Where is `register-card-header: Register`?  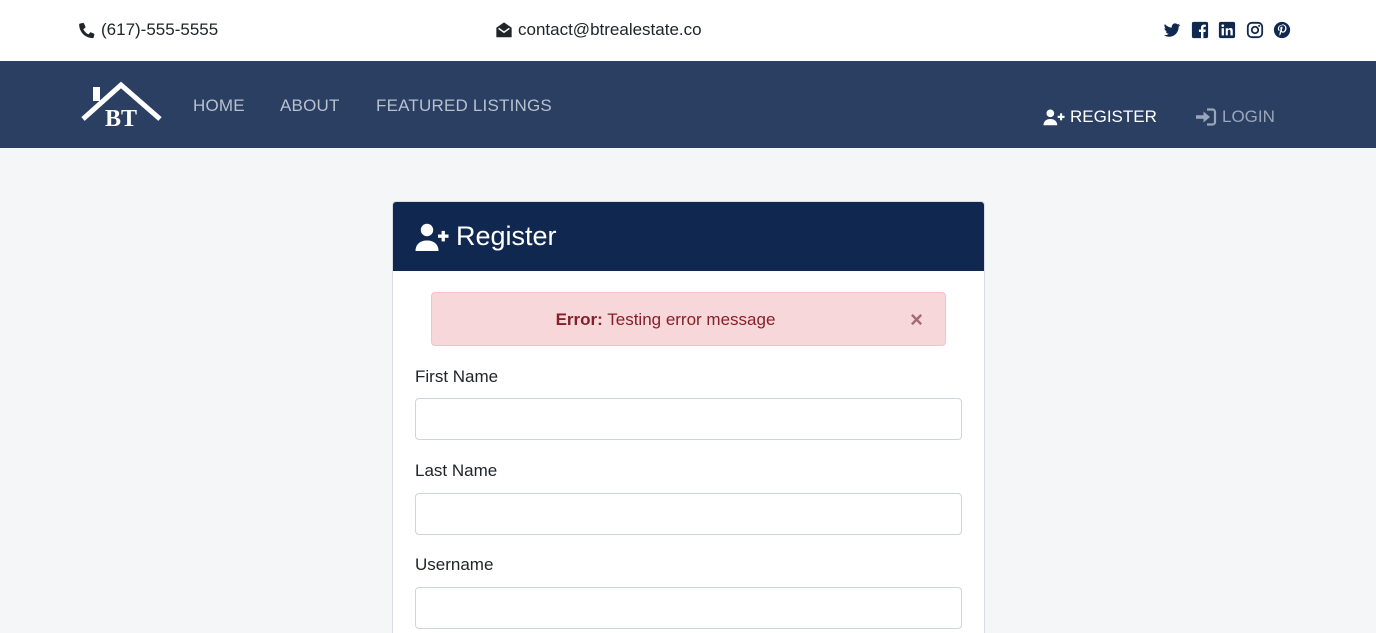
register-card-header: Register is located at coordinates (688, 236).